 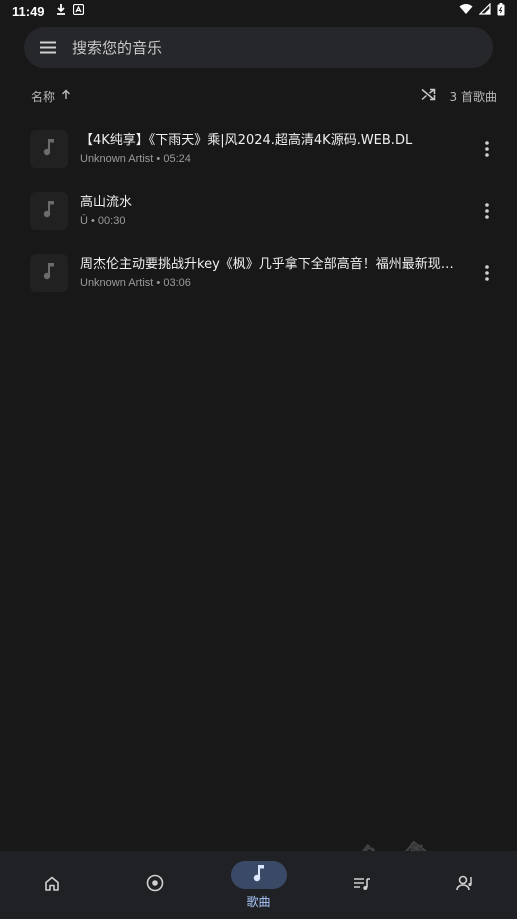 I want to click on nav-artists, so click(x=465, y=885).